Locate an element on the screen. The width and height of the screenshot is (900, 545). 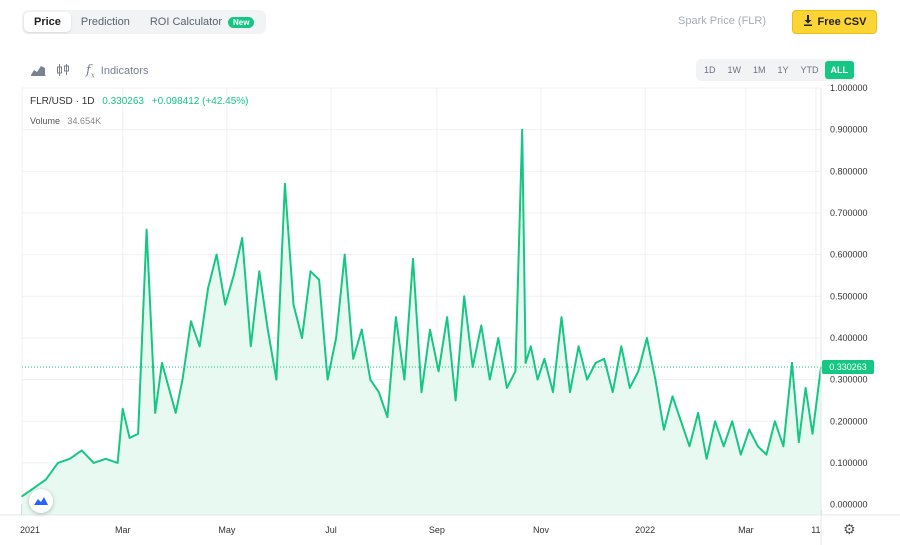
gear-icon: ⚙ is located at coordinates (849, 529).